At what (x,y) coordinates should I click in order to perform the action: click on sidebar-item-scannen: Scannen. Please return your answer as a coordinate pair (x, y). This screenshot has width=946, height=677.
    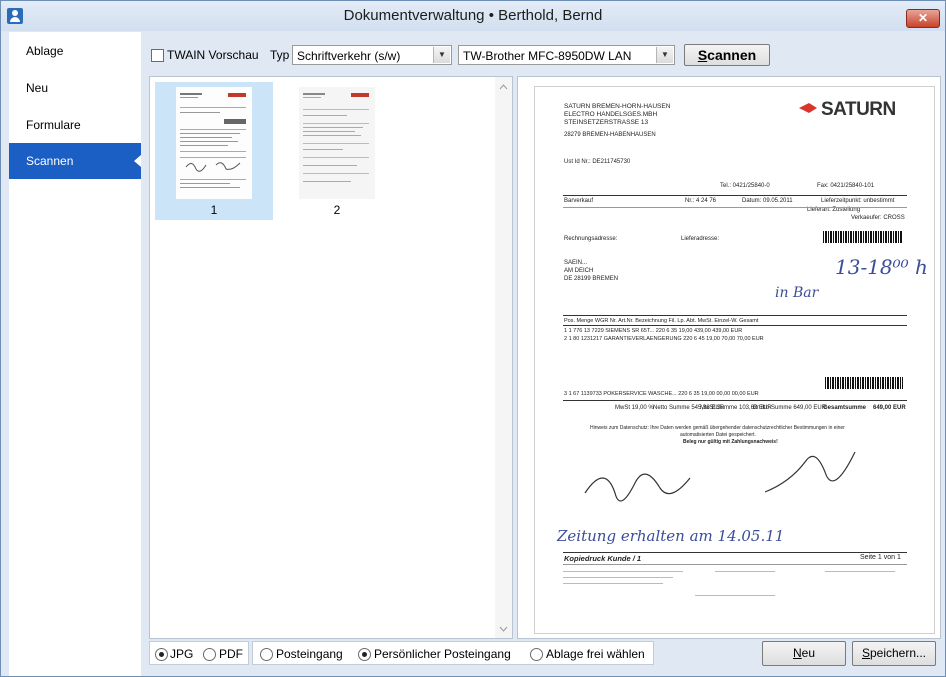
    Looking at the image, I should click on (75, 161).